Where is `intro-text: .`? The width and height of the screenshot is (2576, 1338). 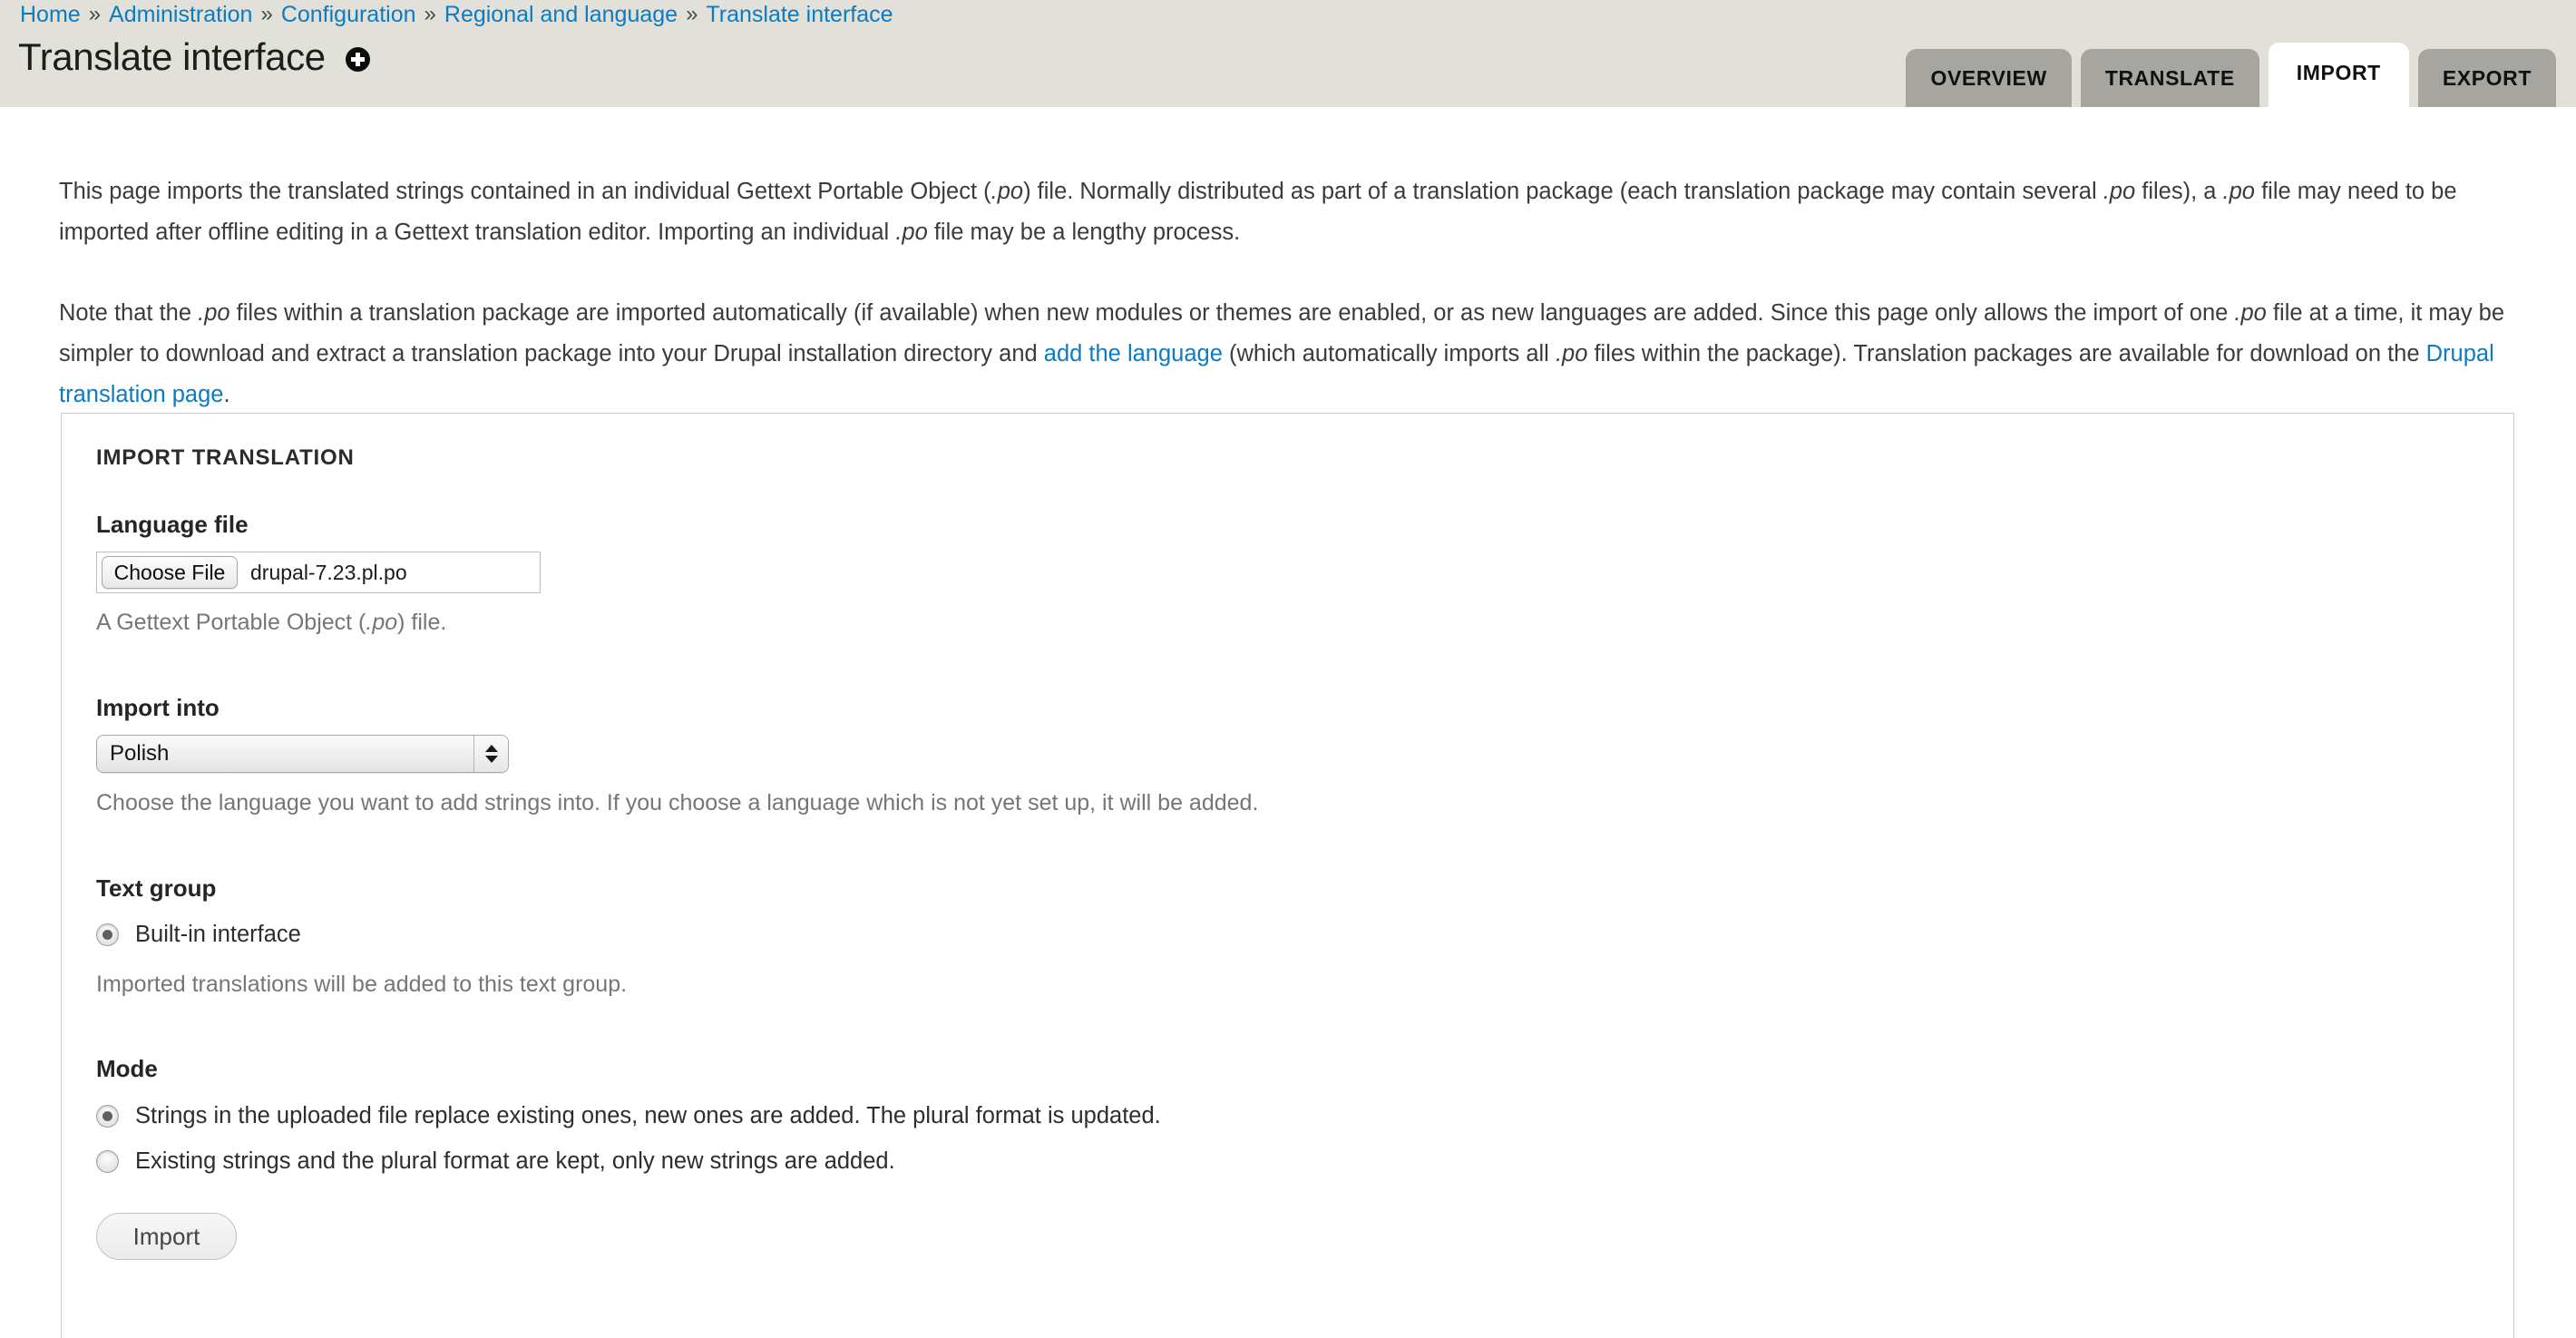 intro-text: . is located at coordinates (226, 395).